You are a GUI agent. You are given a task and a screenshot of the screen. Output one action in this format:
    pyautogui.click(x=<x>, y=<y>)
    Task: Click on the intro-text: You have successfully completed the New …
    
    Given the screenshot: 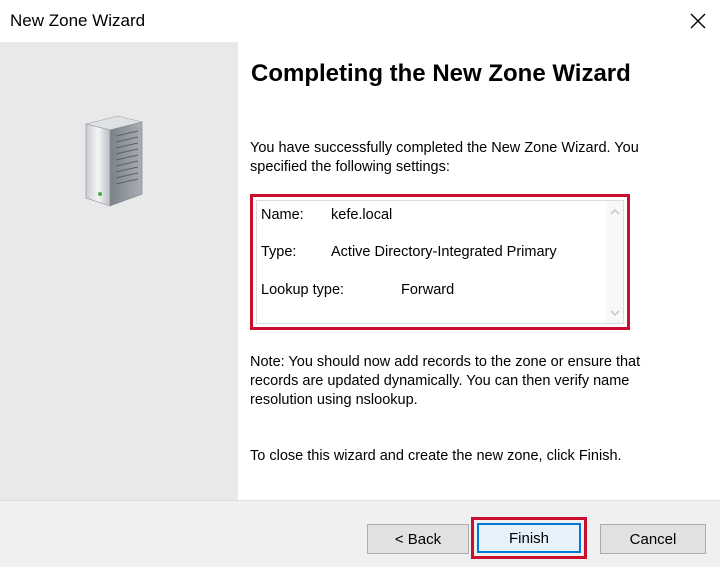 What is the action you would take?
    pyautogui.click(x=444, y=157)
    